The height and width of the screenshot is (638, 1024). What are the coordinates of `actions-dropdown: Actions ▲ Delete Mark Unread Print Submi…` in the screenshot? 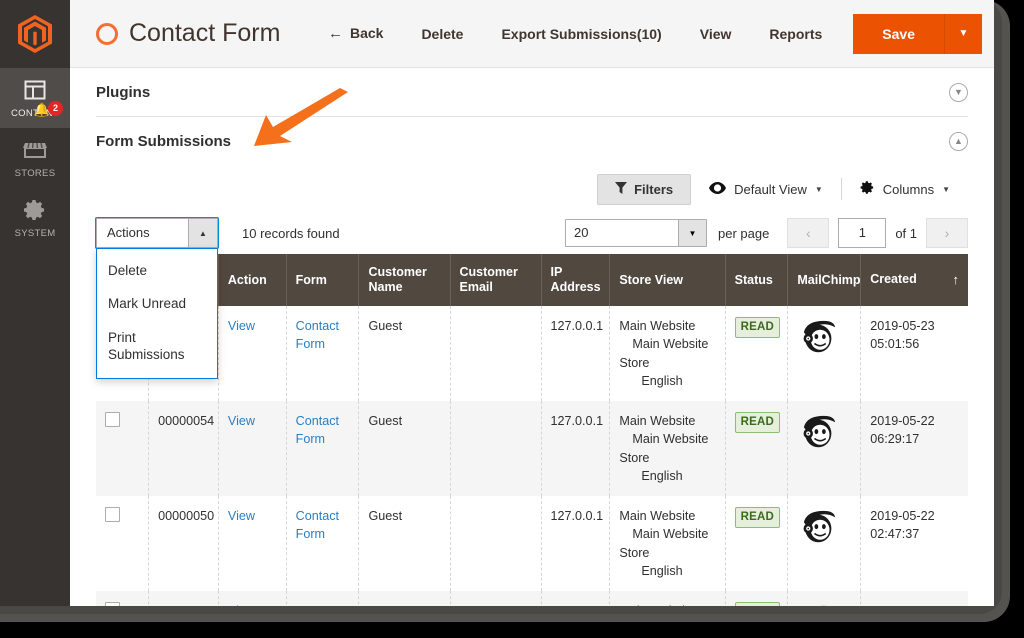 It's located at (157, 299).